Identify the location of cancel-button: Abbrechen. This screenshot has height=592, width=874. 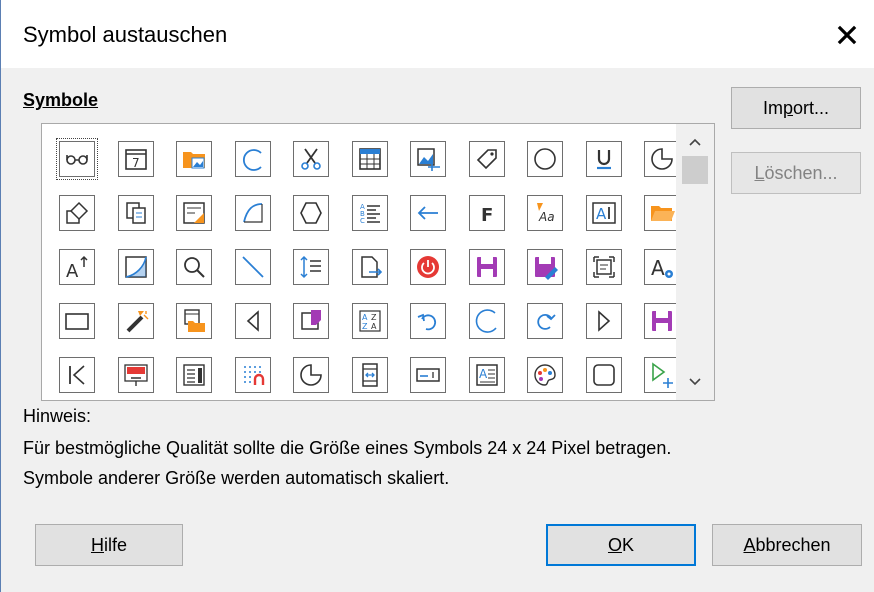
(787, 545).